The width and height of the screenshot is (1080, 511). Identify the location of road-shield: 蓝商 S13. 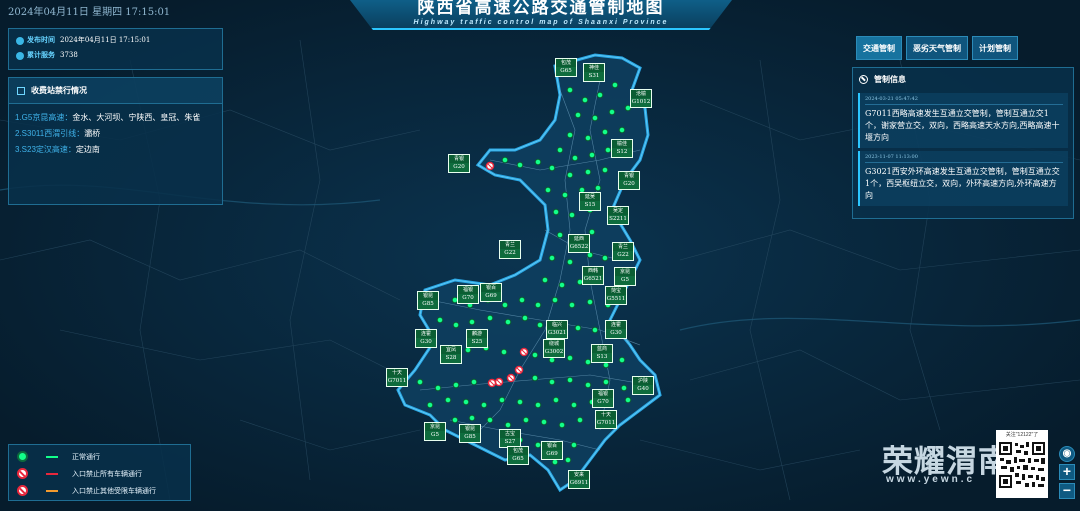
(602, 353).